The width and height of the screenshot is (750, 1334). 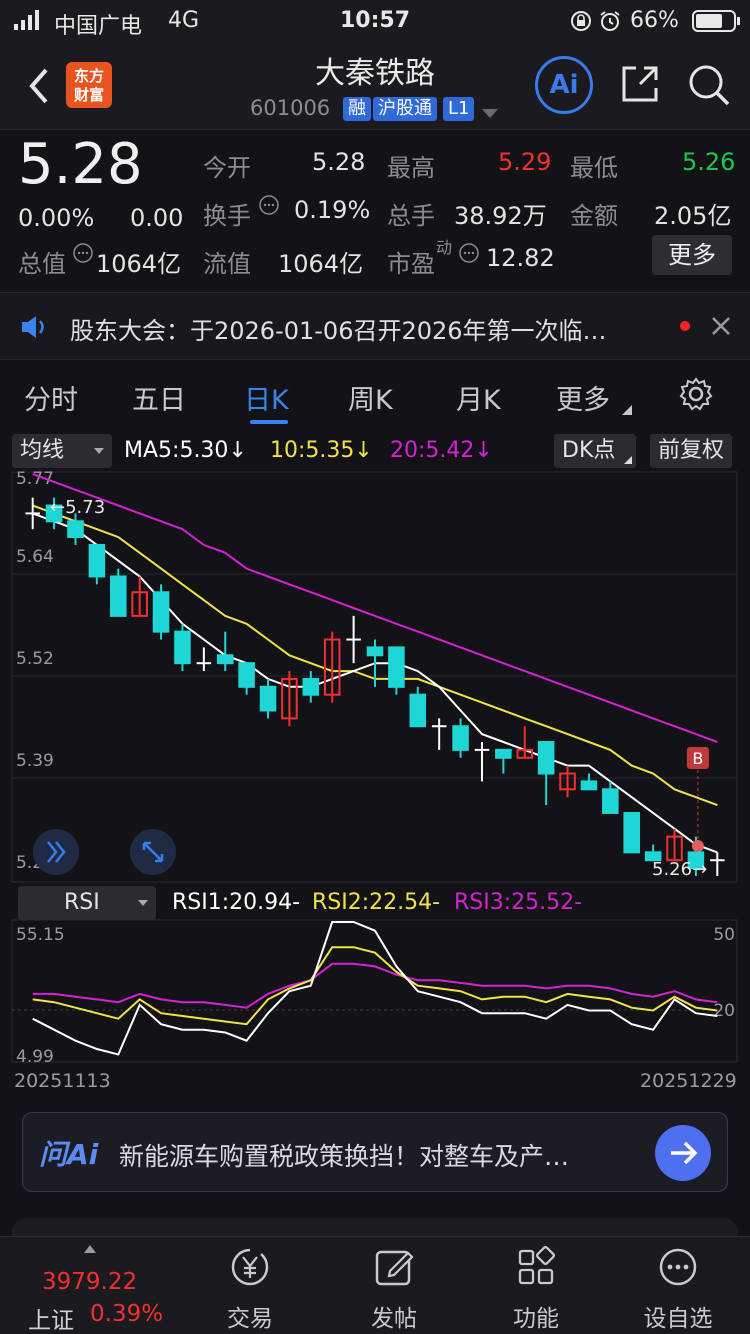 What do you see at coordinates (640, 86) in the screenshot?
I see `share-icon` at bounding box center [640, 86].